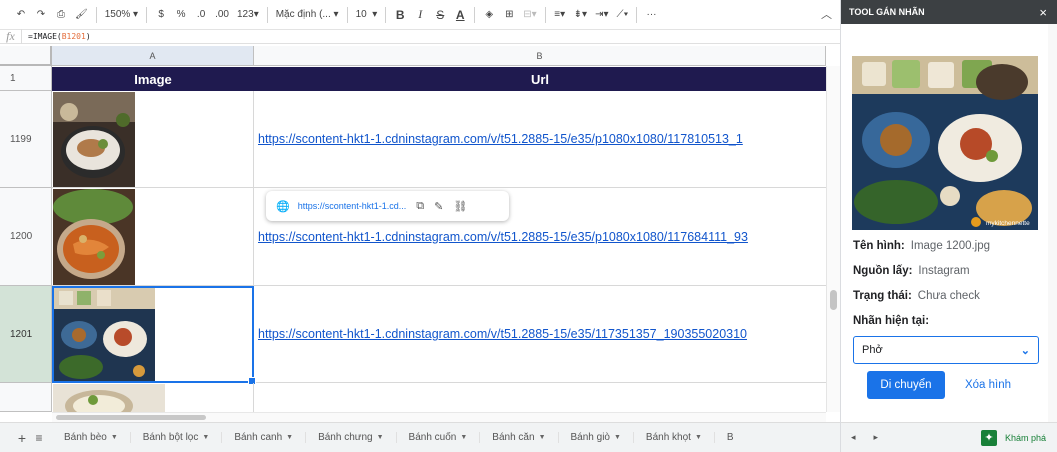 The image size is (1057, 452). What do you see at coordinates (26, 56) in the screenshot?
I see `select-all-corner` at bounding box center [26, 56].